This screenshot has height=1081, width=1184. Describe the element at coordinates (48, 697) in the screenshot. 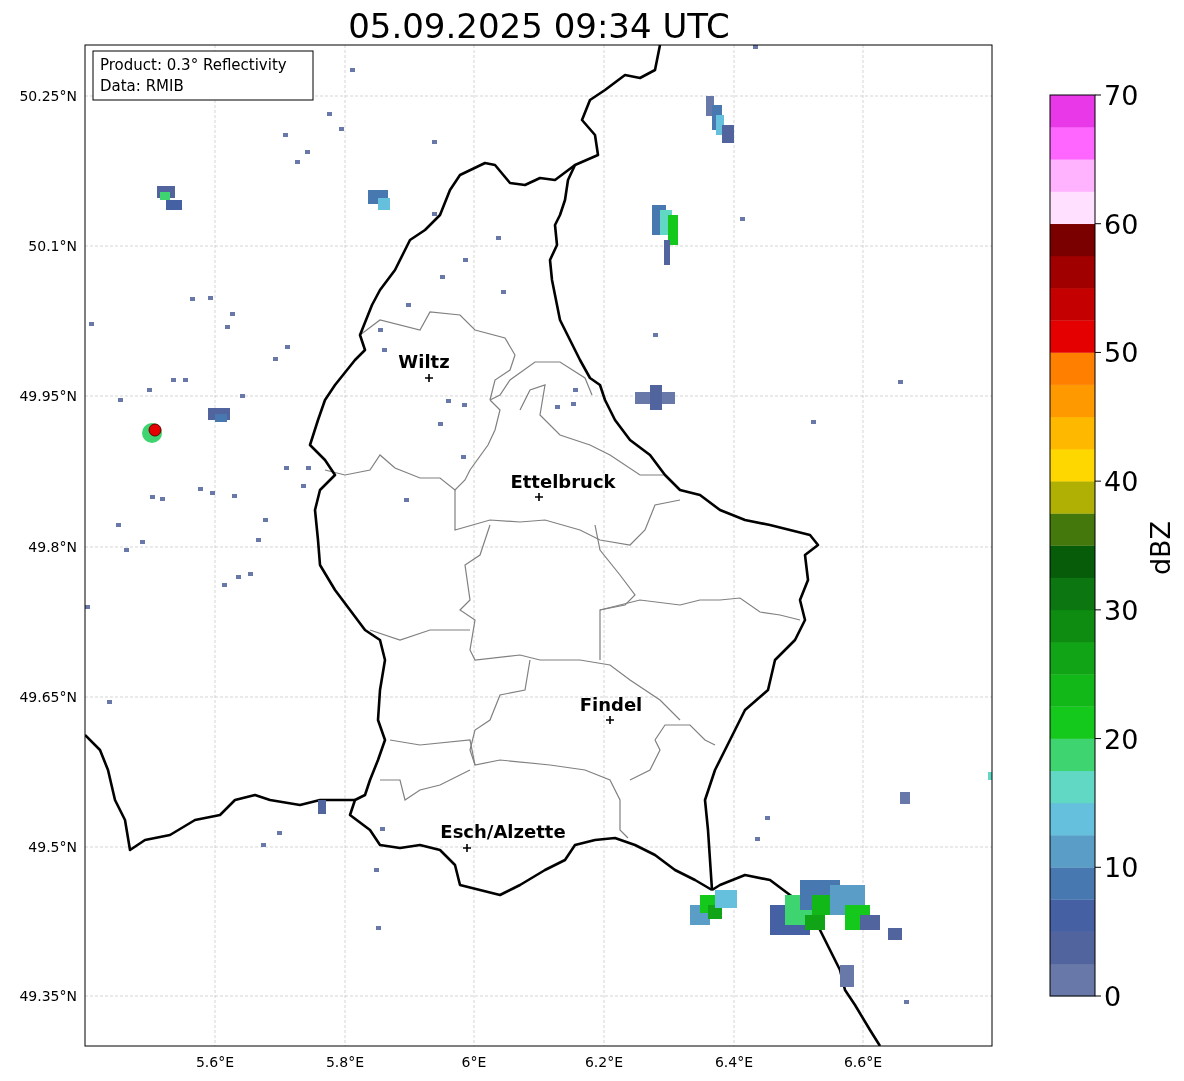

I see `latitude-label: 49.65°N` at that location.